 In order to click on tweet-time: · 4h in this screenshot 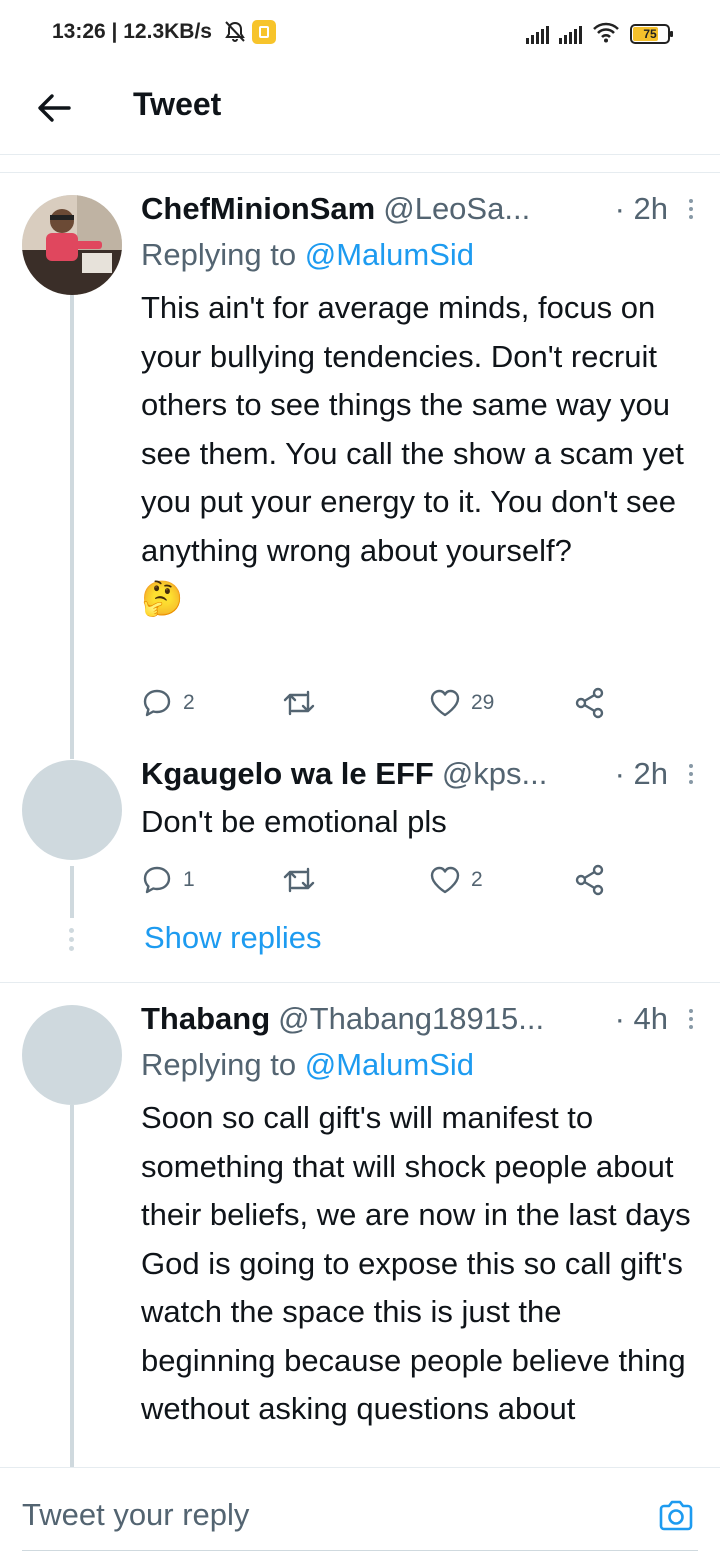, I will do `click(641, 1018)`.